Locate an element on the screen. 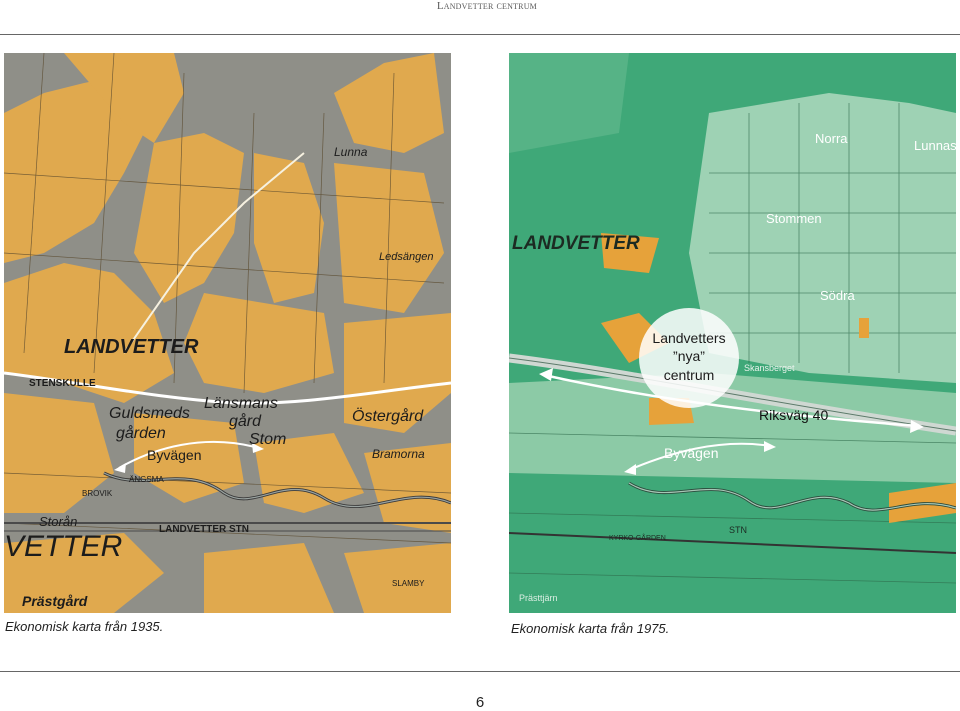 This screenshot has width=960, height=711. map-label-prastgard: Prästgård is located at coordinates (55, 601).